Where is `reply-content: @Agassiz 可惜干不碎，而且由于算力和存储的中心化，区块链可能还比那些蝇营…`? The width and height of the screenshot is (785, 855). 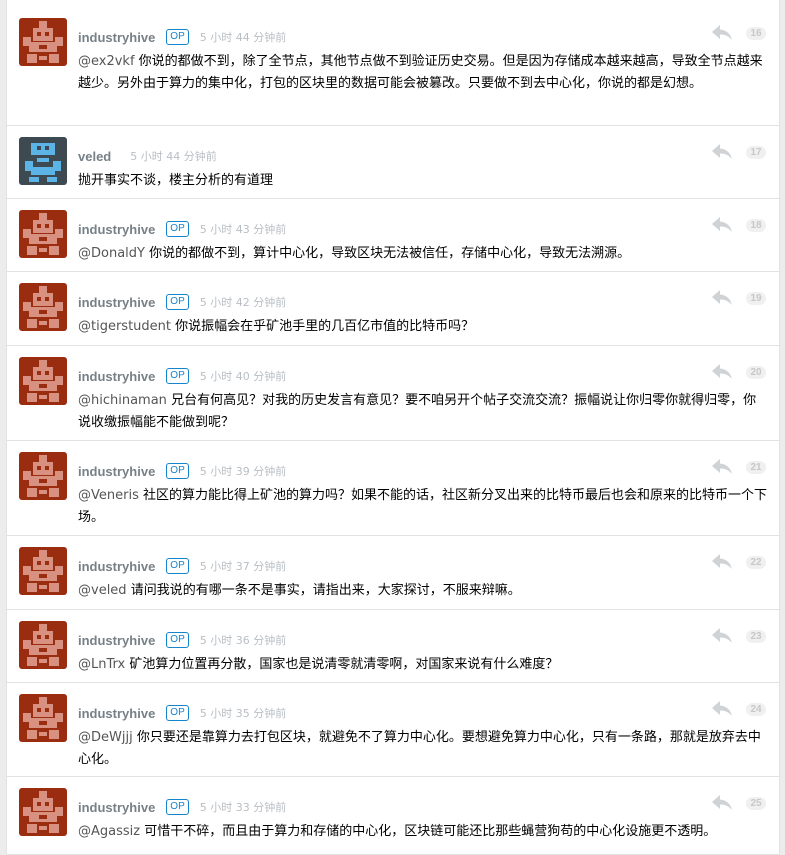 reply-content: @Agassiz 可惜干不碎，而且由于算力和存储的中心化，区块链可能还比那些蝇营… is located at coordinates (423, 832).